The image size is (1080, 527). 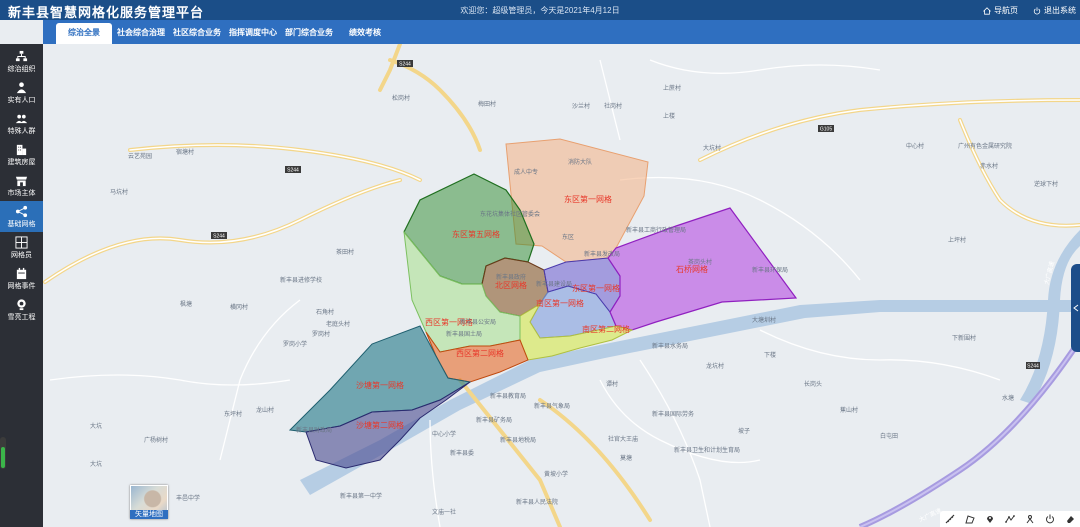 I want to click on sidebar-item-grid-staff: 网格员, so click(x=21, y=247).